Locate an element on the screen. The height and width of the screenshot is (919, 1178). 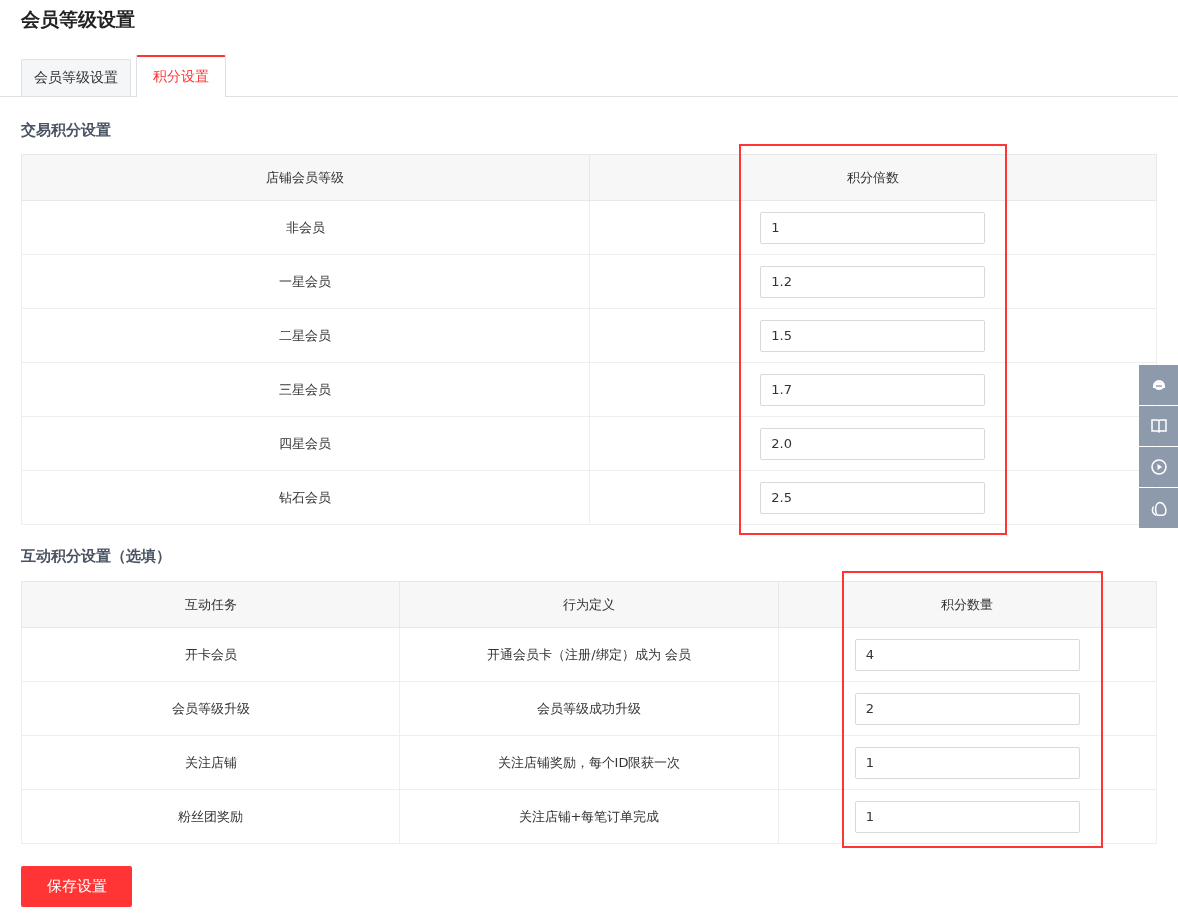
table-cell: 非会员 is located at coordinates (305, 227).